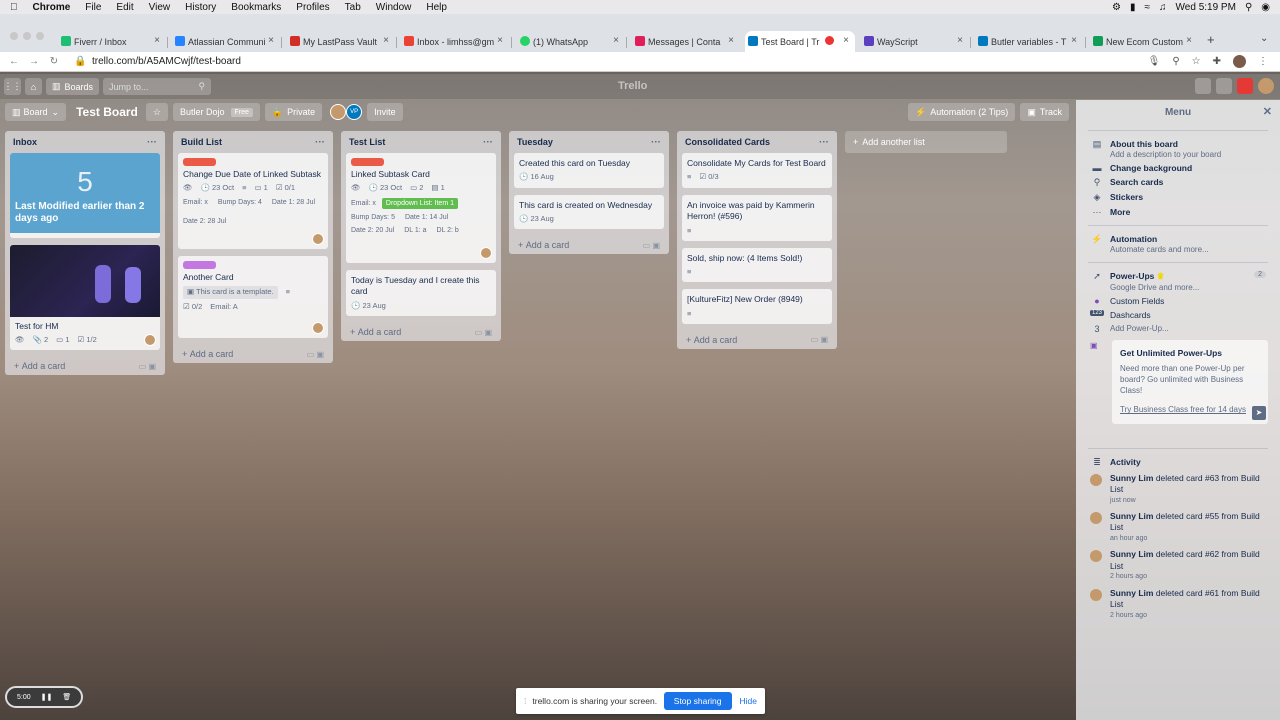 The image size is (1280, 720). Describe the element at coordinates (1029, 41) in the screenshot. I see `tab-butler-variables: Butler variables - T ×` at that location.